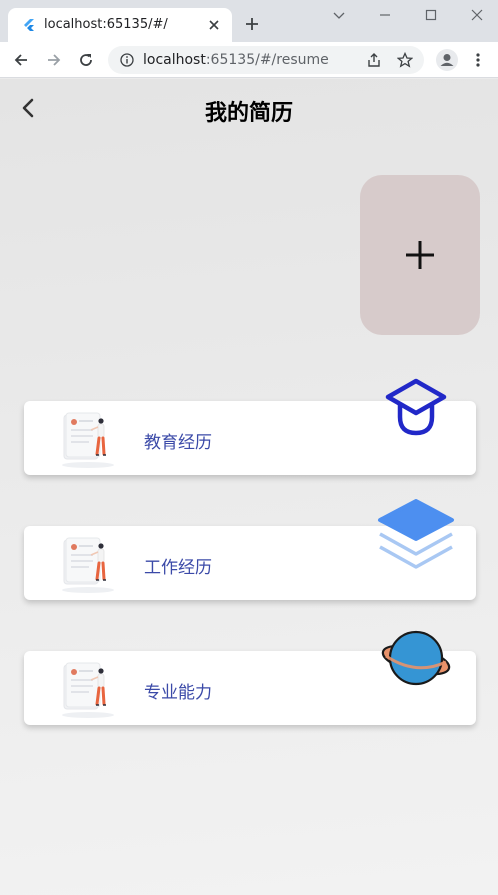 Image resolution: width=498 pixels, height=895 pixels. I want to click on profile-avatar-icon, so click(447, 60).